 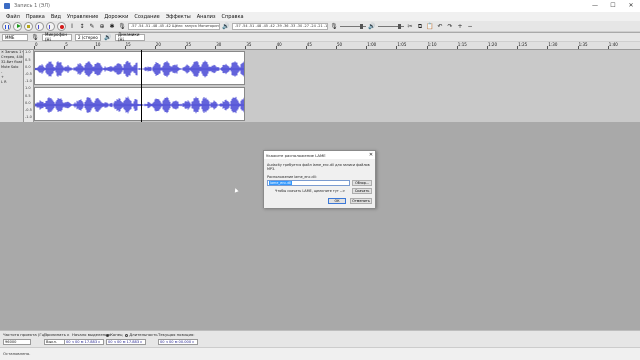 What do you see at coordinates (353, 26) in the screenshot?
I see `record-volume-slider` at bounding box center [353, 26].